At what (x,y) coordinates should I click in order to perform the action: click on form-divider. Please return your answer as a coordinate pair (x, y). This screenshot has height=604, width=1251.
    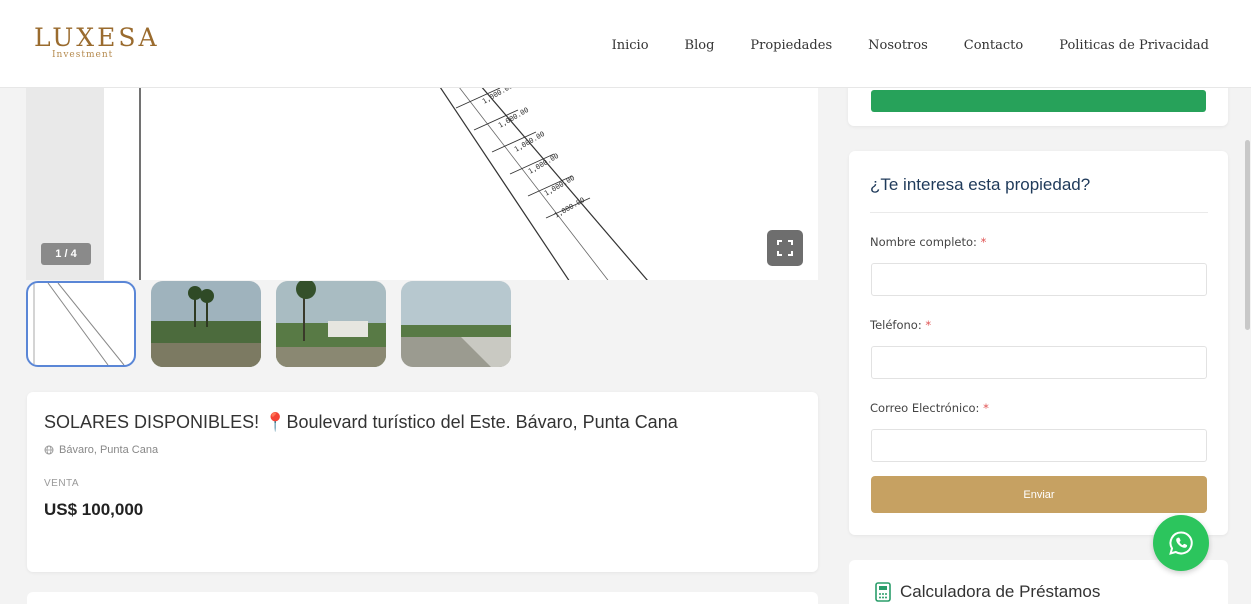
    Looking at the image, I should click on (1039, 212).